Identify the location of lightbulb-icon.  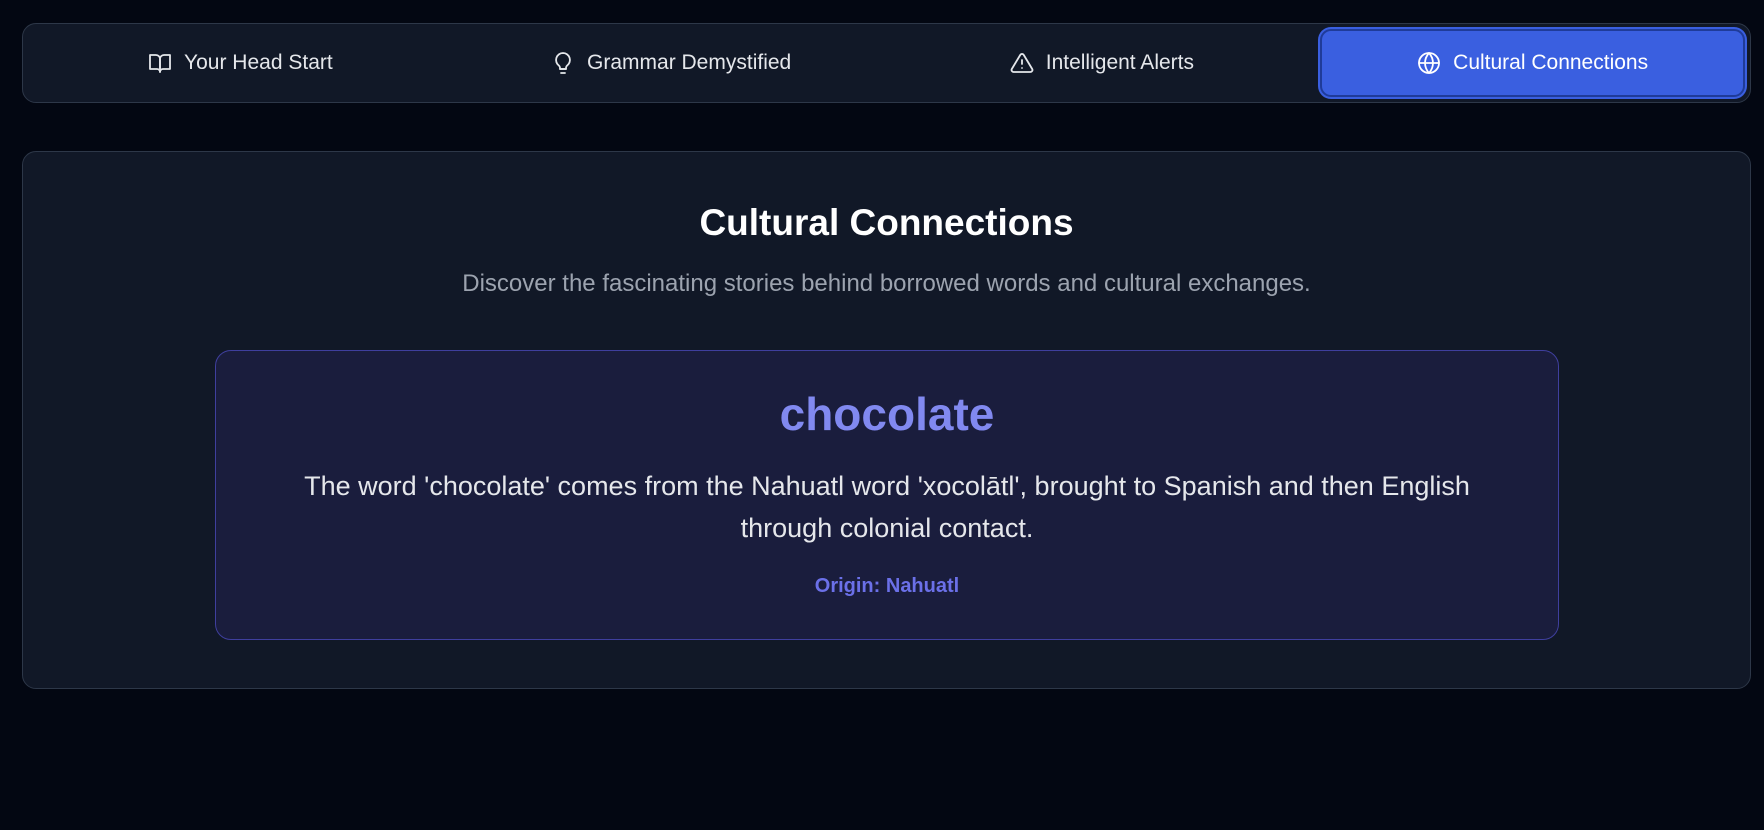
(563, 63).